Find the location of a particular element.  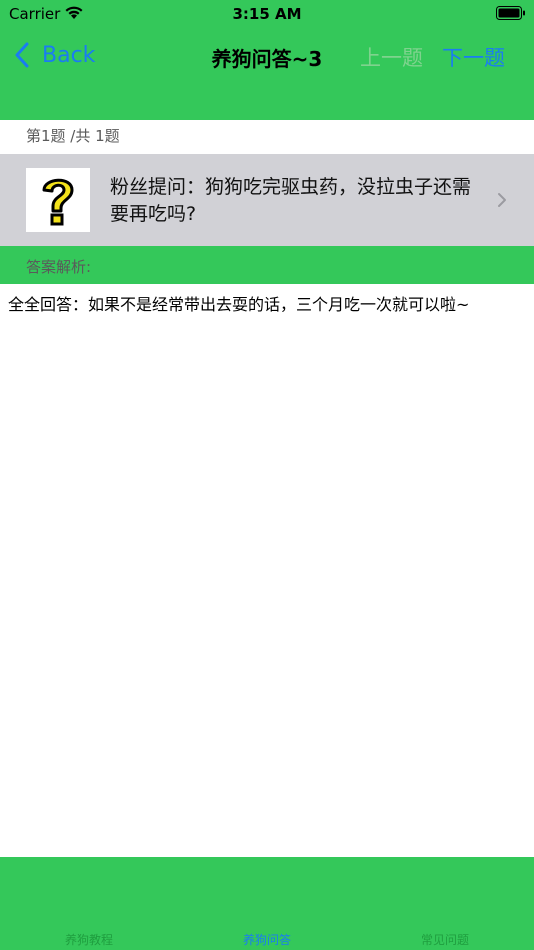

question-mark-icon is located at coordinates (58, 200).